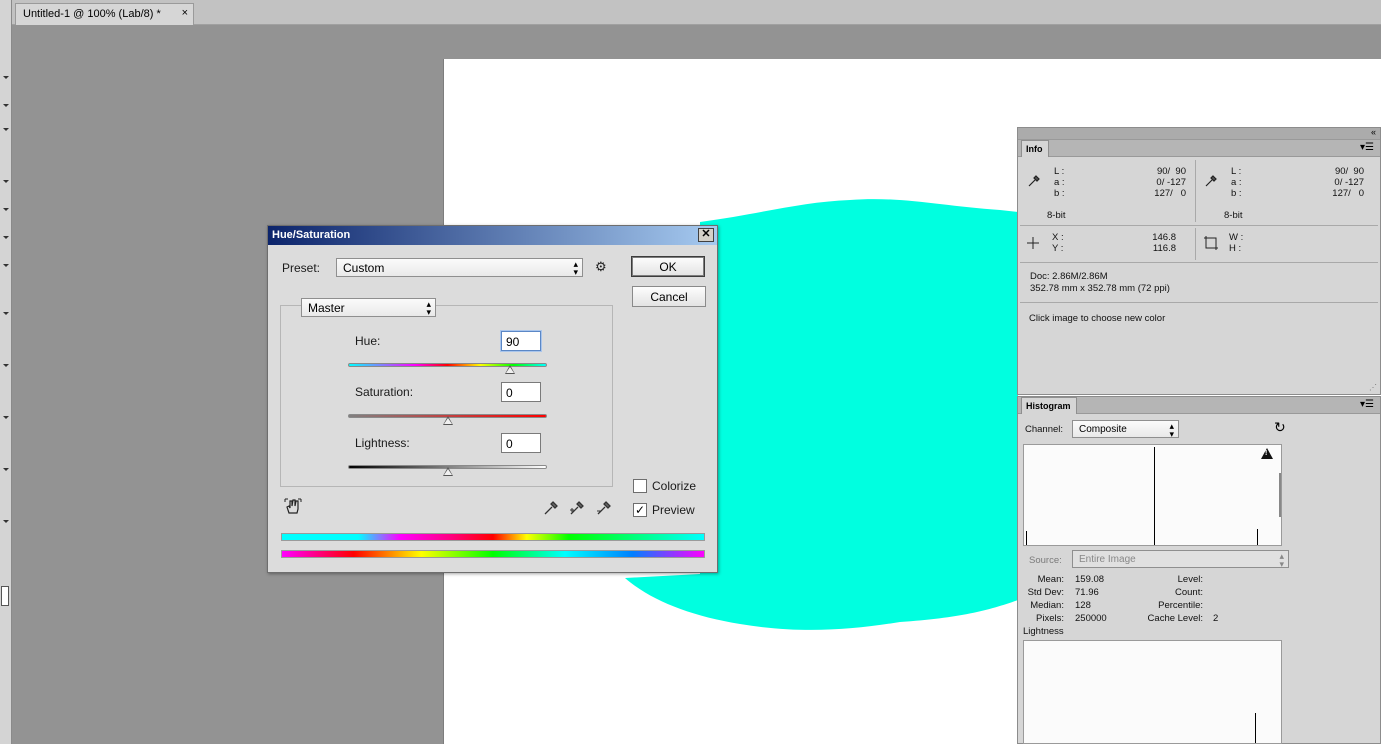  Describe the element at coordinates (1152, 692) in the screenshot. I see `lightness-histogram-graph` at that location.